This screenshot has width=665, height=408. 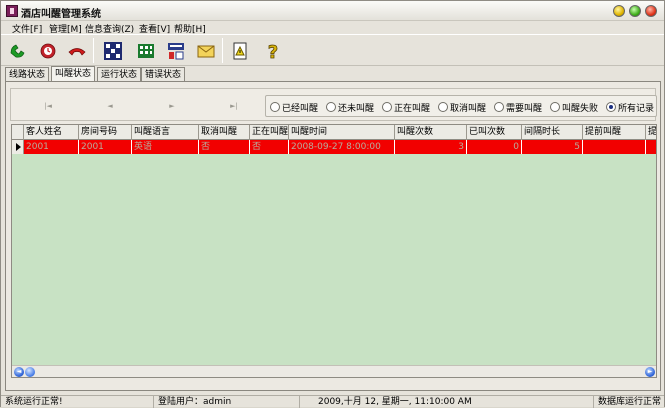 I want to click on tab-line-status: 线路状态, so click(x=27, y=74).